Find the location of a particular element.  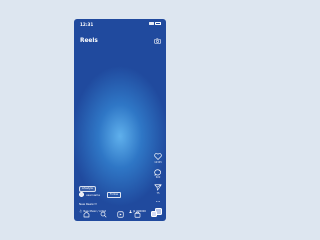

comment-count: 600 is located at coordinates (158, 178).